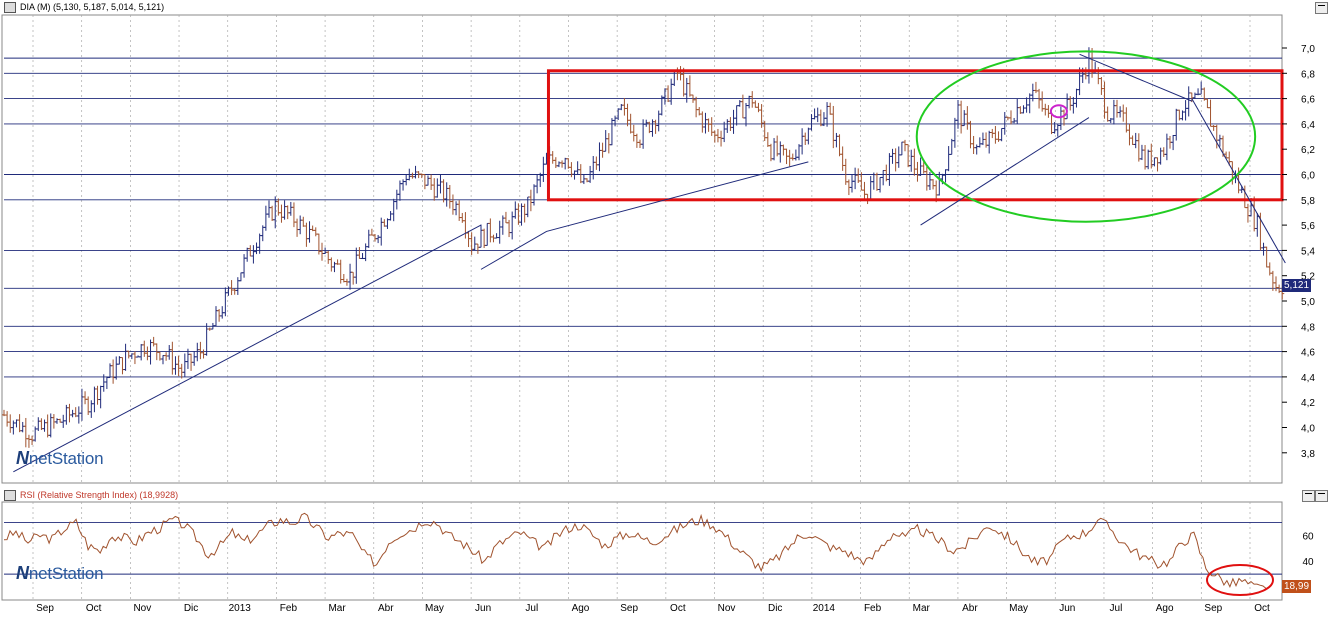 The height and width of the screenshot is (617, 1332). I want to click on last-rsi-badge: 18,99, so click(1296, 586).